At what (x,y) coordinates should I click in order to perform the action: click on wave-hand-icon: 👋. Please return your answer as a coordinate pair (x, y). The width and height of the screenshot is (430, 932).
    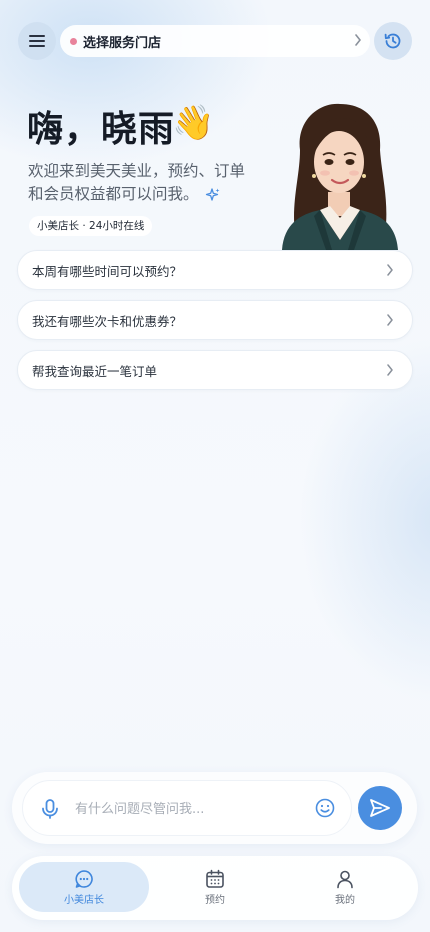
    Looking at the image, I should click on (193, 123).